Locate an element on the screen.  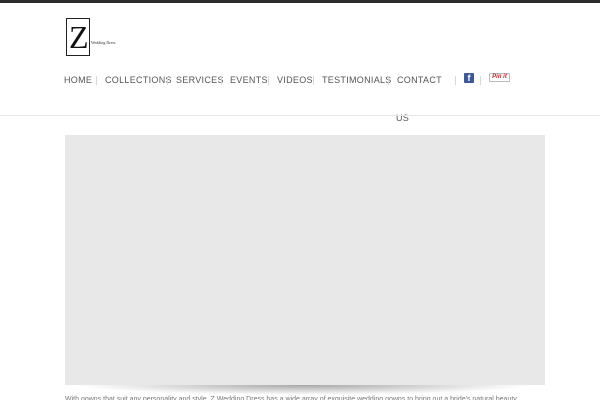
logo-letter: Z is located at coordinates (79, 37).